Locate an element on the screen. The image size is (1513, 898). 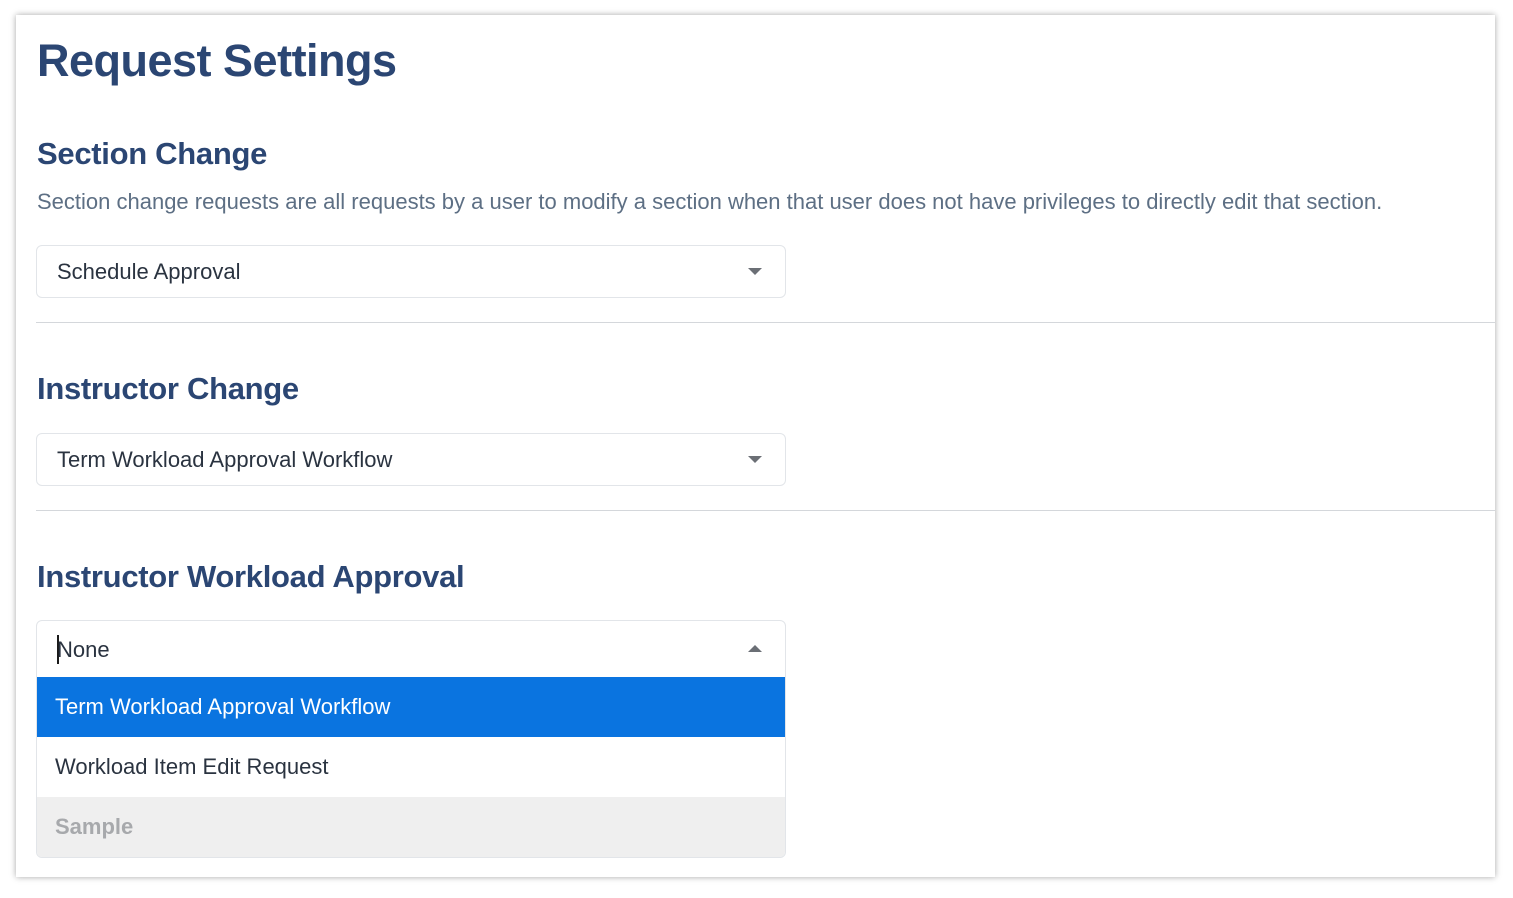
section-change-heading: Section Change is located at coordinates (152, 153).